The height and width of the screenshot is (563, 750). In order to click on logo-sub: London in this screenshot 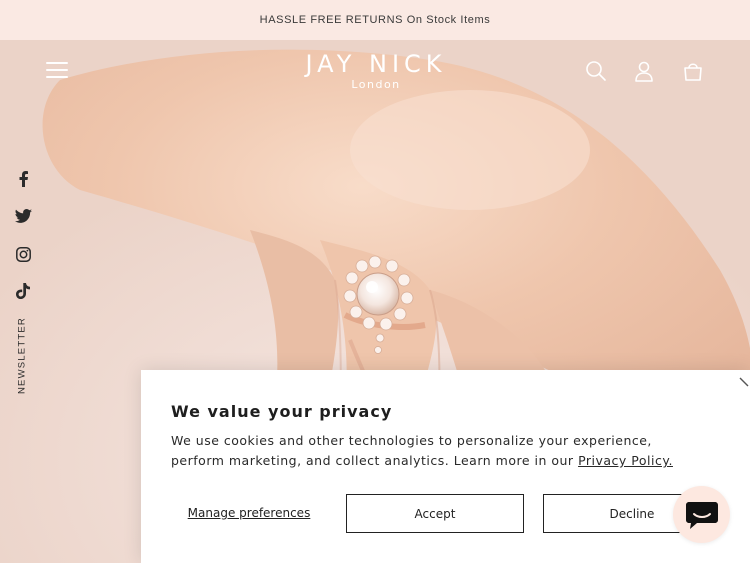, I will do `click(376, 84)`.